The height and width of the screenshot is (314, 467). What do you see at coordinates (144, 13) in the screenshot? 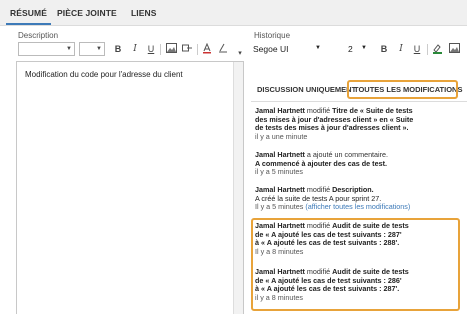
I see `tab-liens: LIENS` at bounding box center [144, 13].